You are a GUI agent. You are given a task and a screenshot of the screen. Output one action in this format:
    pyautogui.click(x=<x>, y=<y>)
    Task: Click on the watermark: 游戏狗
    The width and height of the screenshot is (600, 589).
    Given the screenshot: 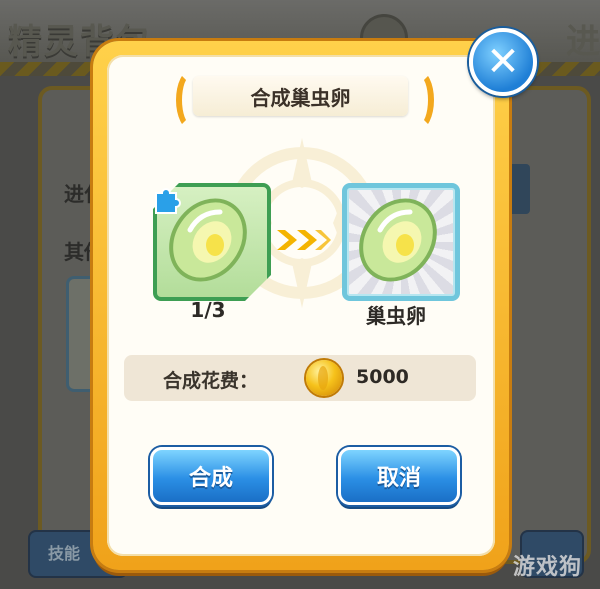 What is the action you would take?
    pyautogui.click(x=547, y=567)
    